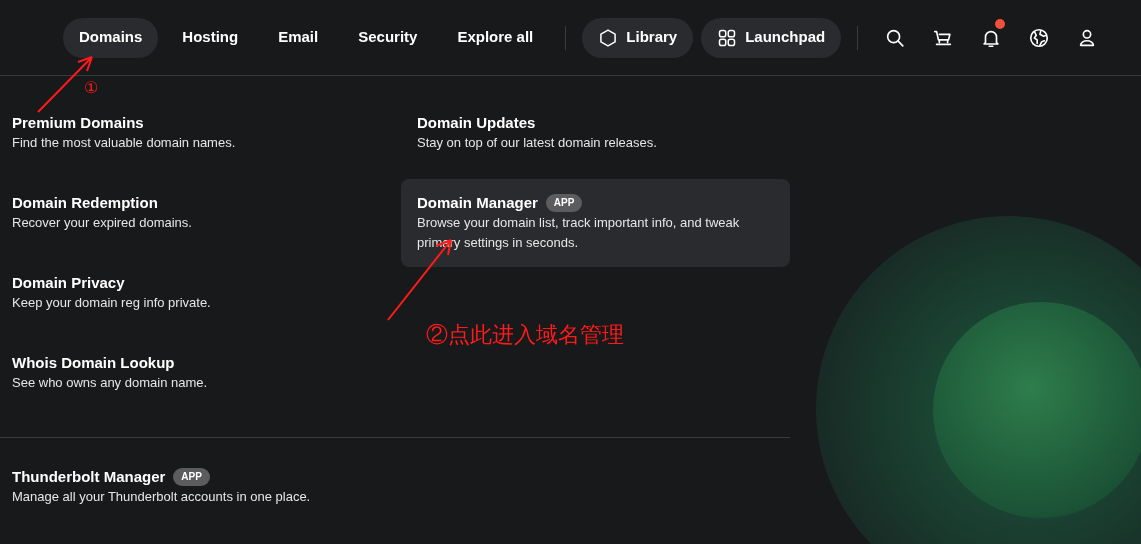 The height and width of the screenshot is (544, 1141). What do you see at coordinates (608, 37) in the screenshot?
I see `hexagon-icon` at bounding box center [608, 37].